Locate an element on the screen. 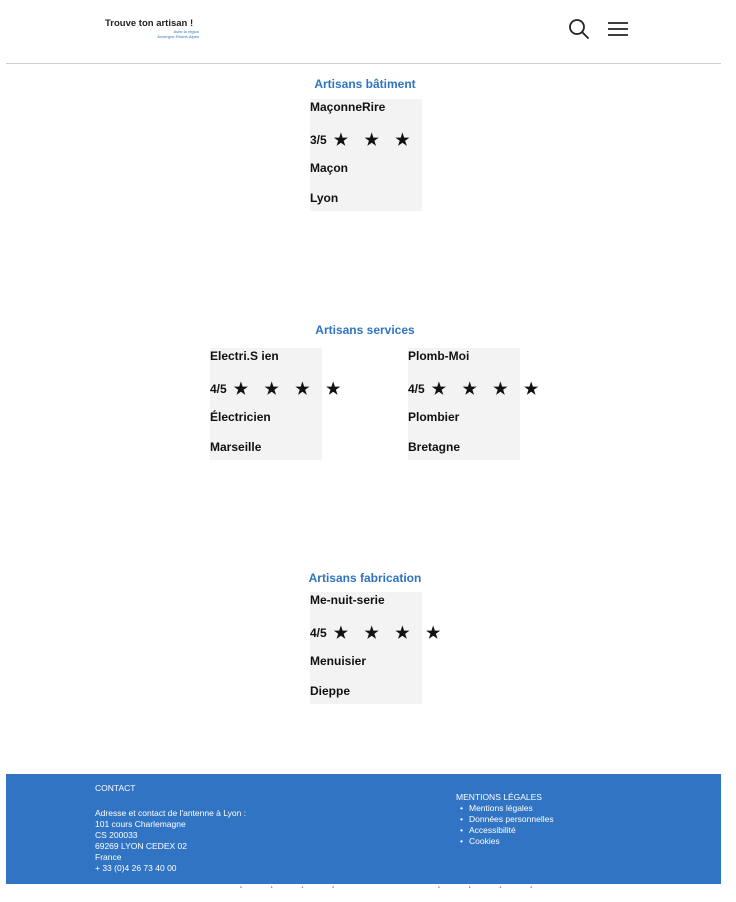 Image resolution: width=736 pixels, height=902 pixels. artisan-job: Plombier is located at coordinates (434, 417).